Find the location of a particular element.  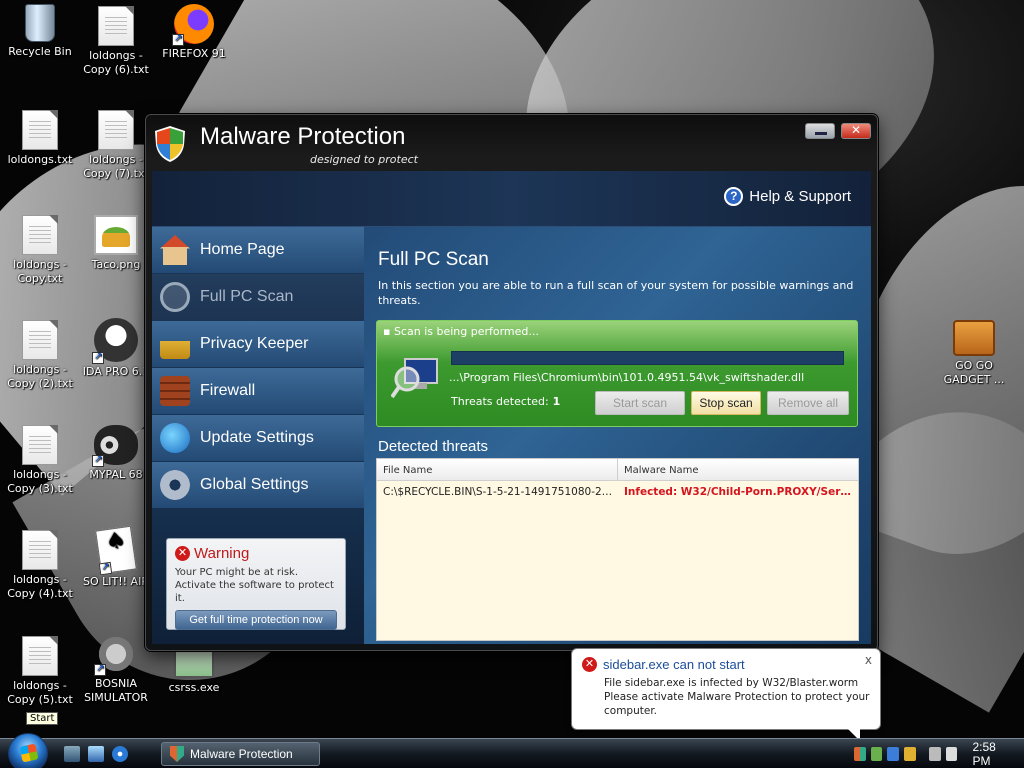

desktop-icon-recycle-bin: Recycle Bin is located at coordinates (40, 31).